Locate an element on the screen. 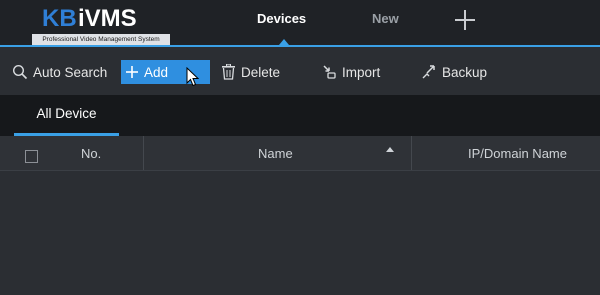  backup-icon is located at coordinates (428, 72).